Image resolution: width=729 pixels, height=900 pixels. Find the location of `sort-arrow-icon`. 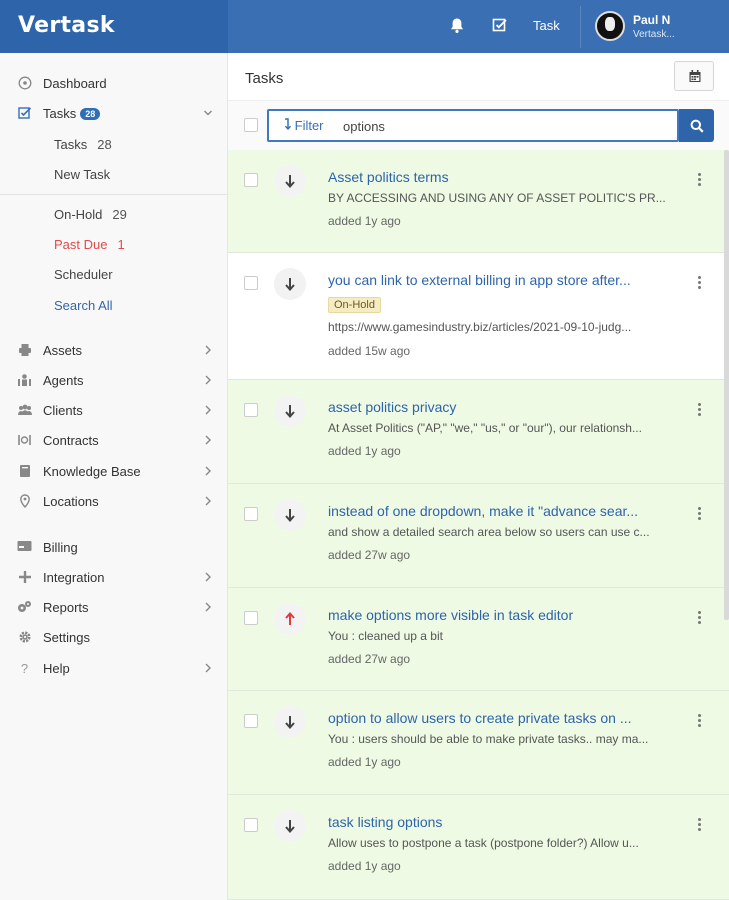

sort-arrow-icon is located at coordinates (288, 124).